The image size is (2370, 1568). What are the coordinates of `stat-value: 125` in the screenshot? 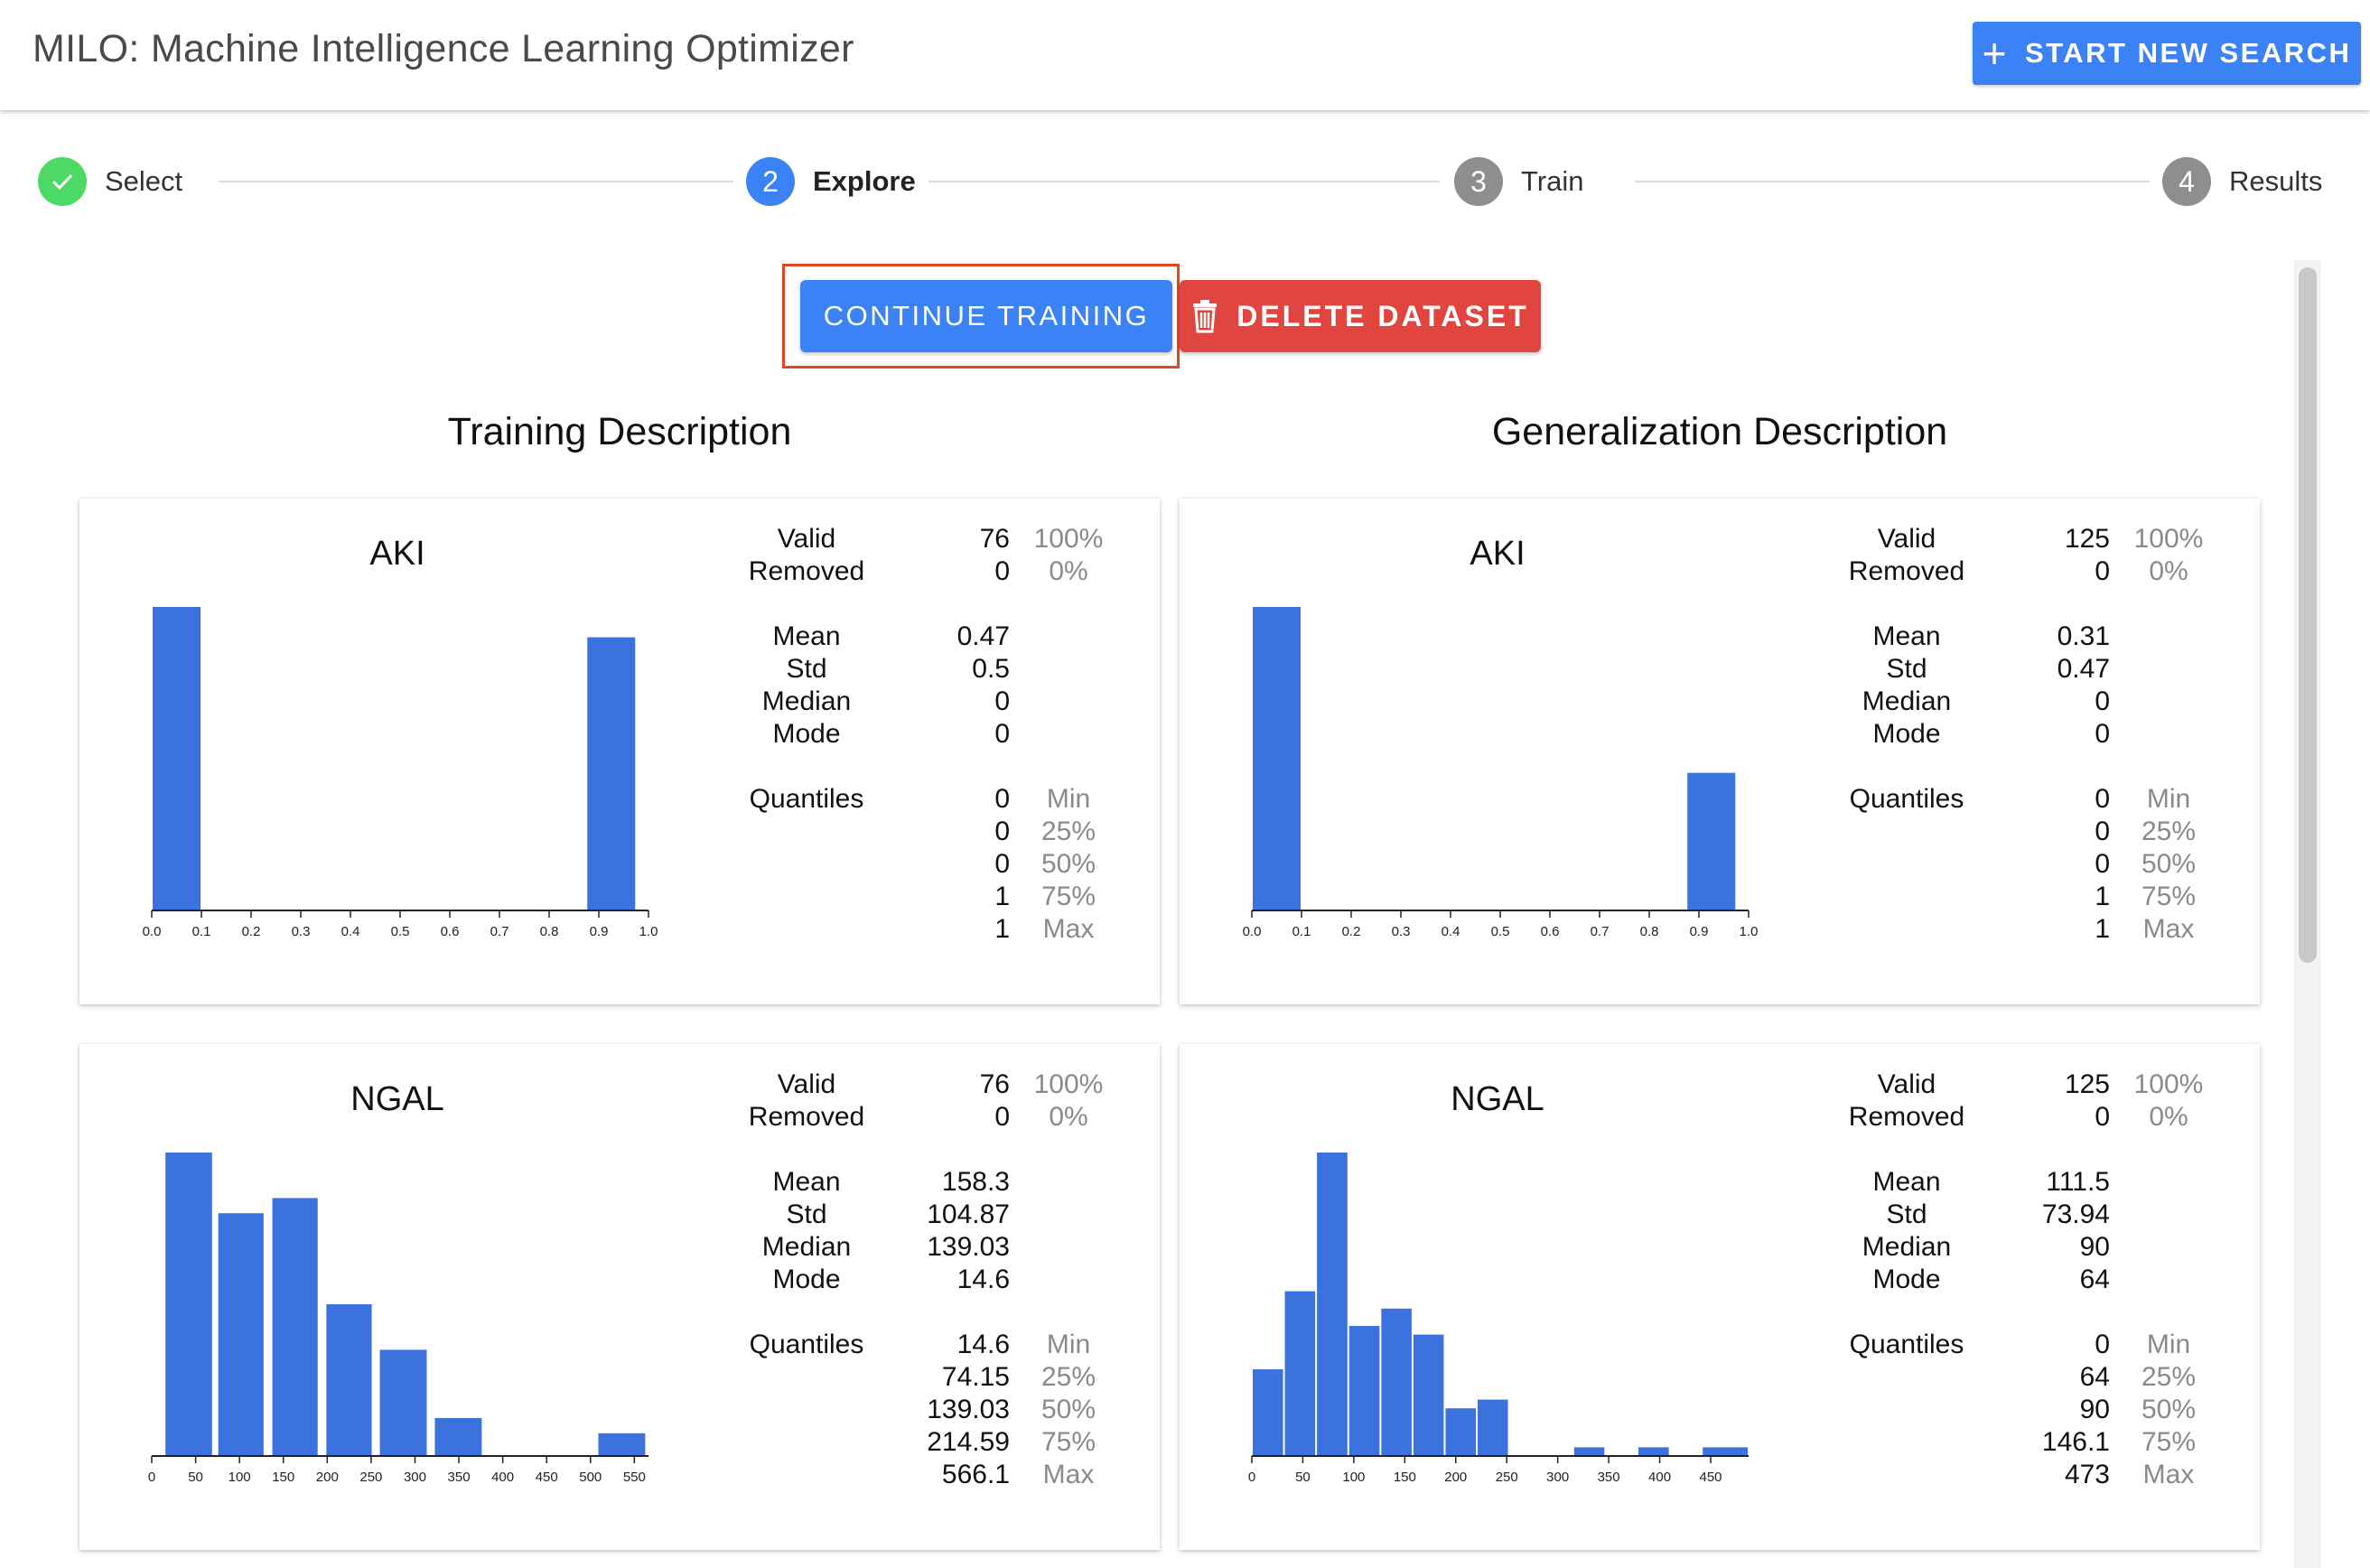 It's located at (2087, 1084).